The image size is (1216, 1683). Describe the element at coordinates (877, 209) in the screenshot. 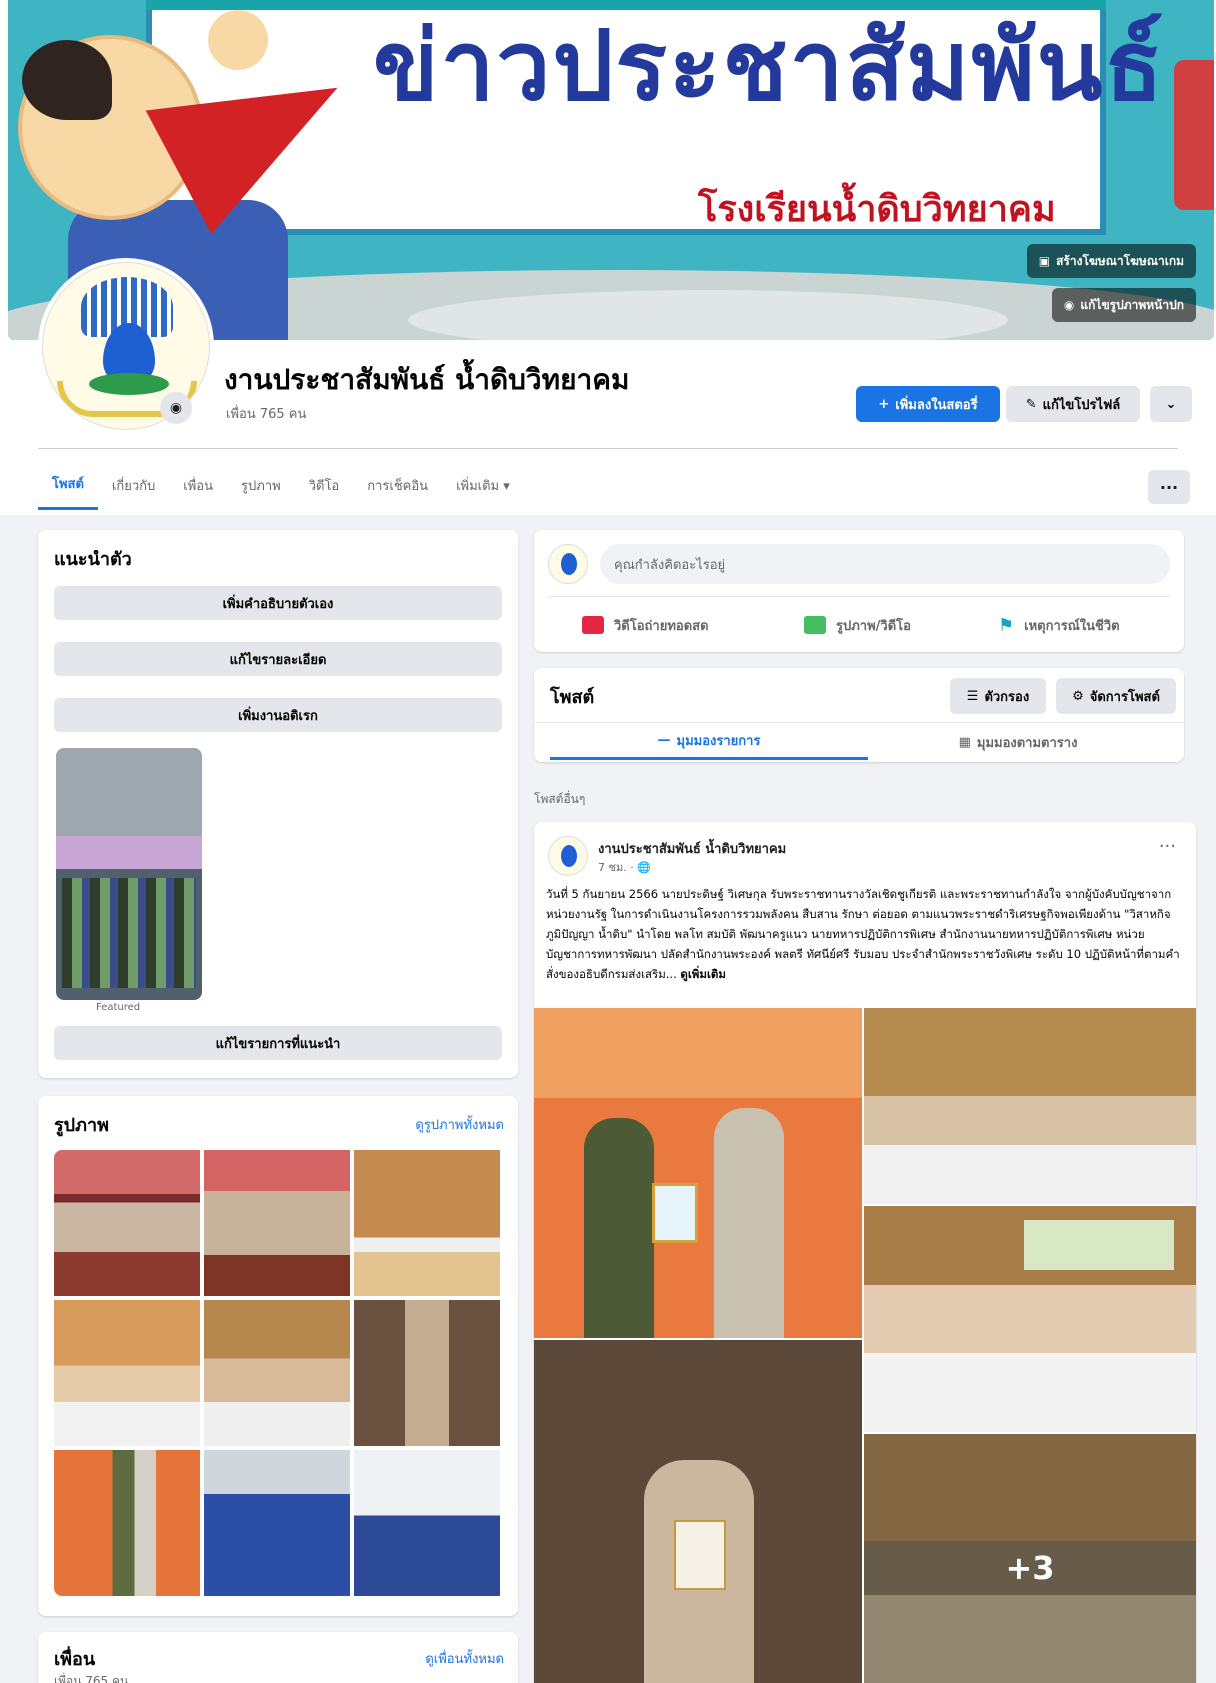

I see `cover-subtitle: โรงเรียนน้ำดิบวิทยาคม` at that location.